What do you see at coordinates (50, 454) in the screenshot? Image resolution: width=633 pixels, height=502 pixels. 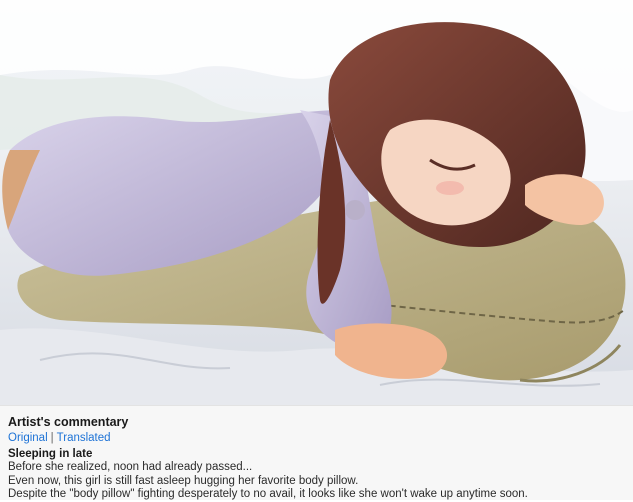 I see `commentary-subtitle: Sleeping in late` at bounding box center [50, 454].